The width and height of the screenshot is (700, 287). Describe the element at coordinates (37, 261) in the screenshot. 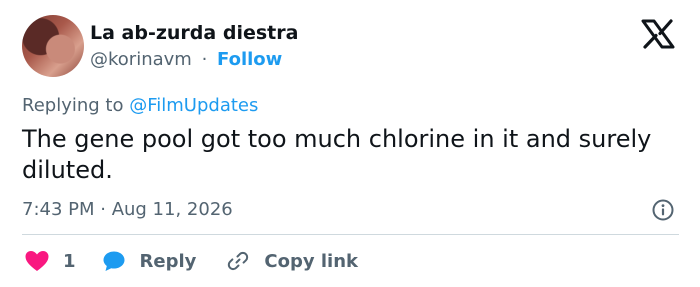

I see `heart-icon` at that location.